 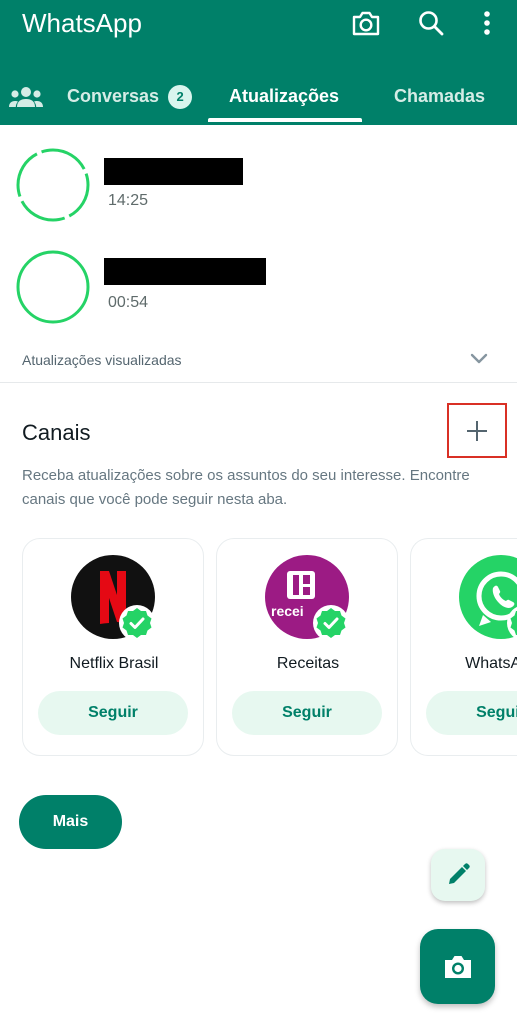 What do you see at coordinates (128, 302) in the screenshot?
I see `status-time: 00:54` at bounding box center [128, 302].